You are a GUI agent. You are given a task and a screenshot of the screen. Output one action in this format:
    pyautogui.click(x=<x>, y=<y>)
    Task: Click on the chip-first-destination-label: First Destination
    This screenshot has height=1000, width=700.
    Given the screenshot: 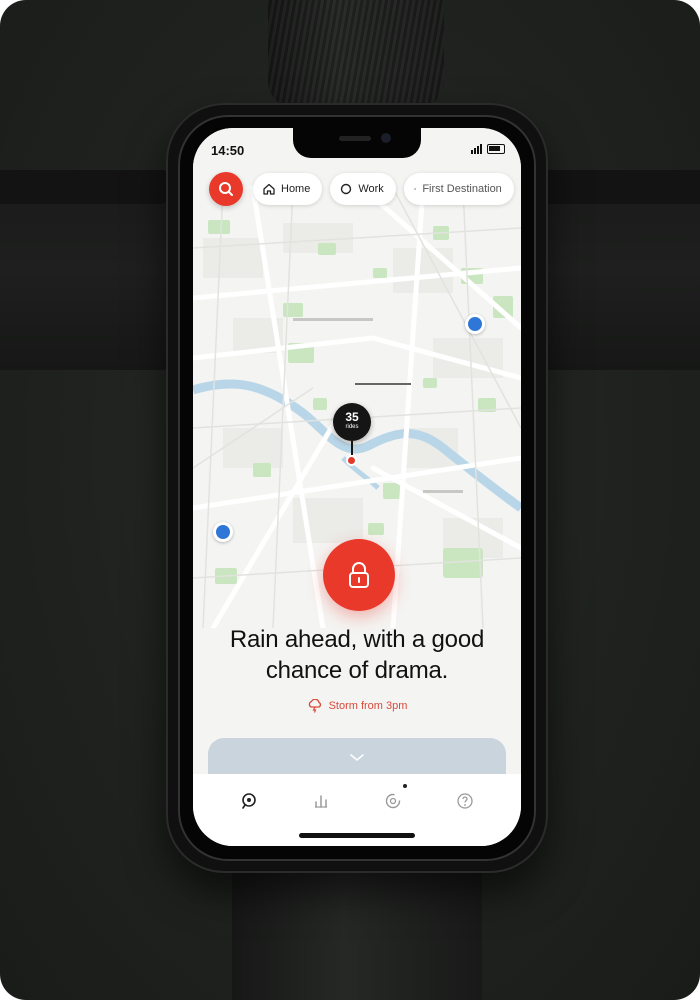 What is the action you would take?
    pyautogui.click(x=462, y=189)
    